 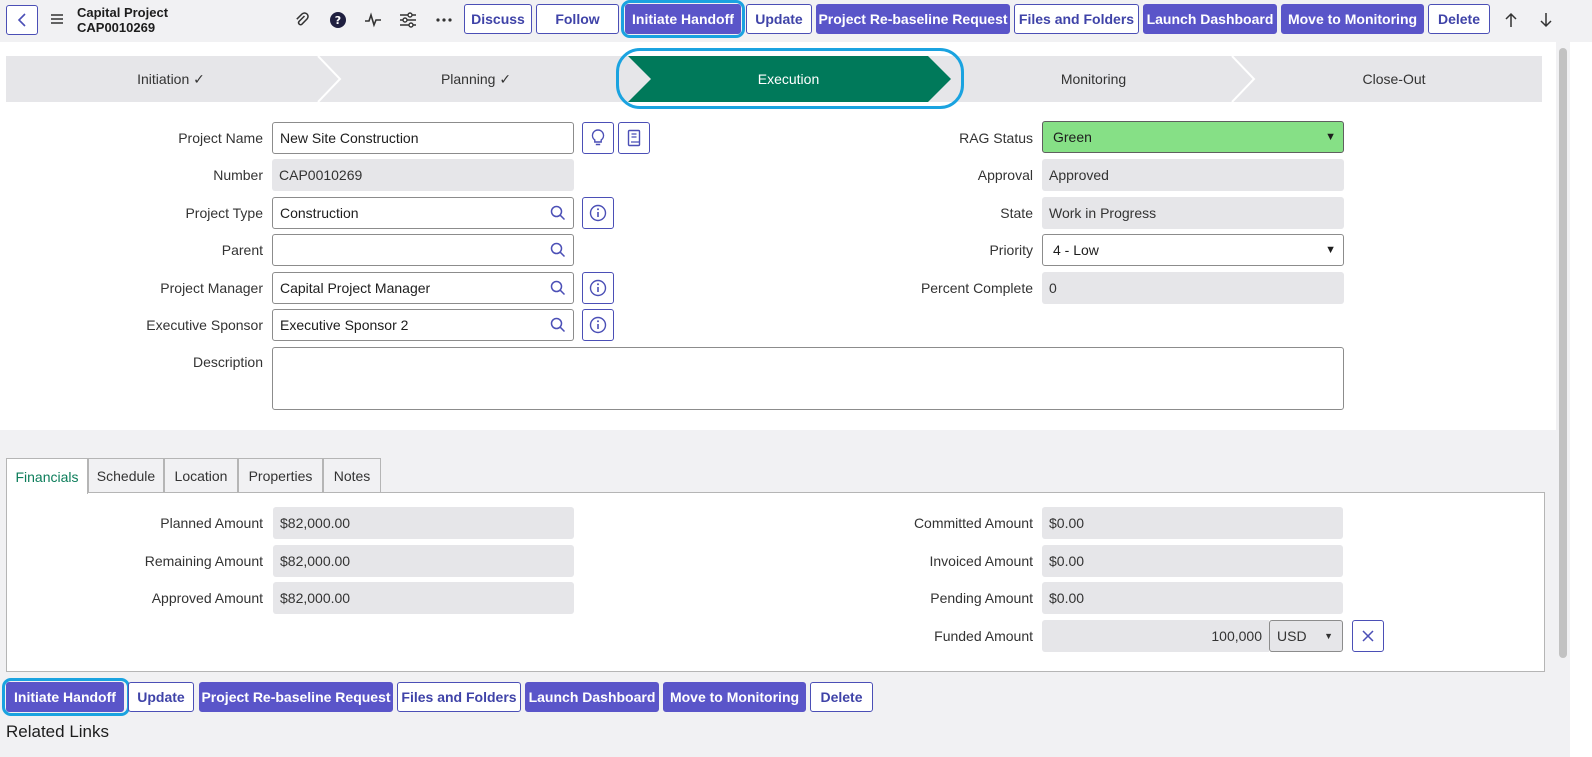 I want to click on approval-field: Approved, so click(x=1193, y=175).